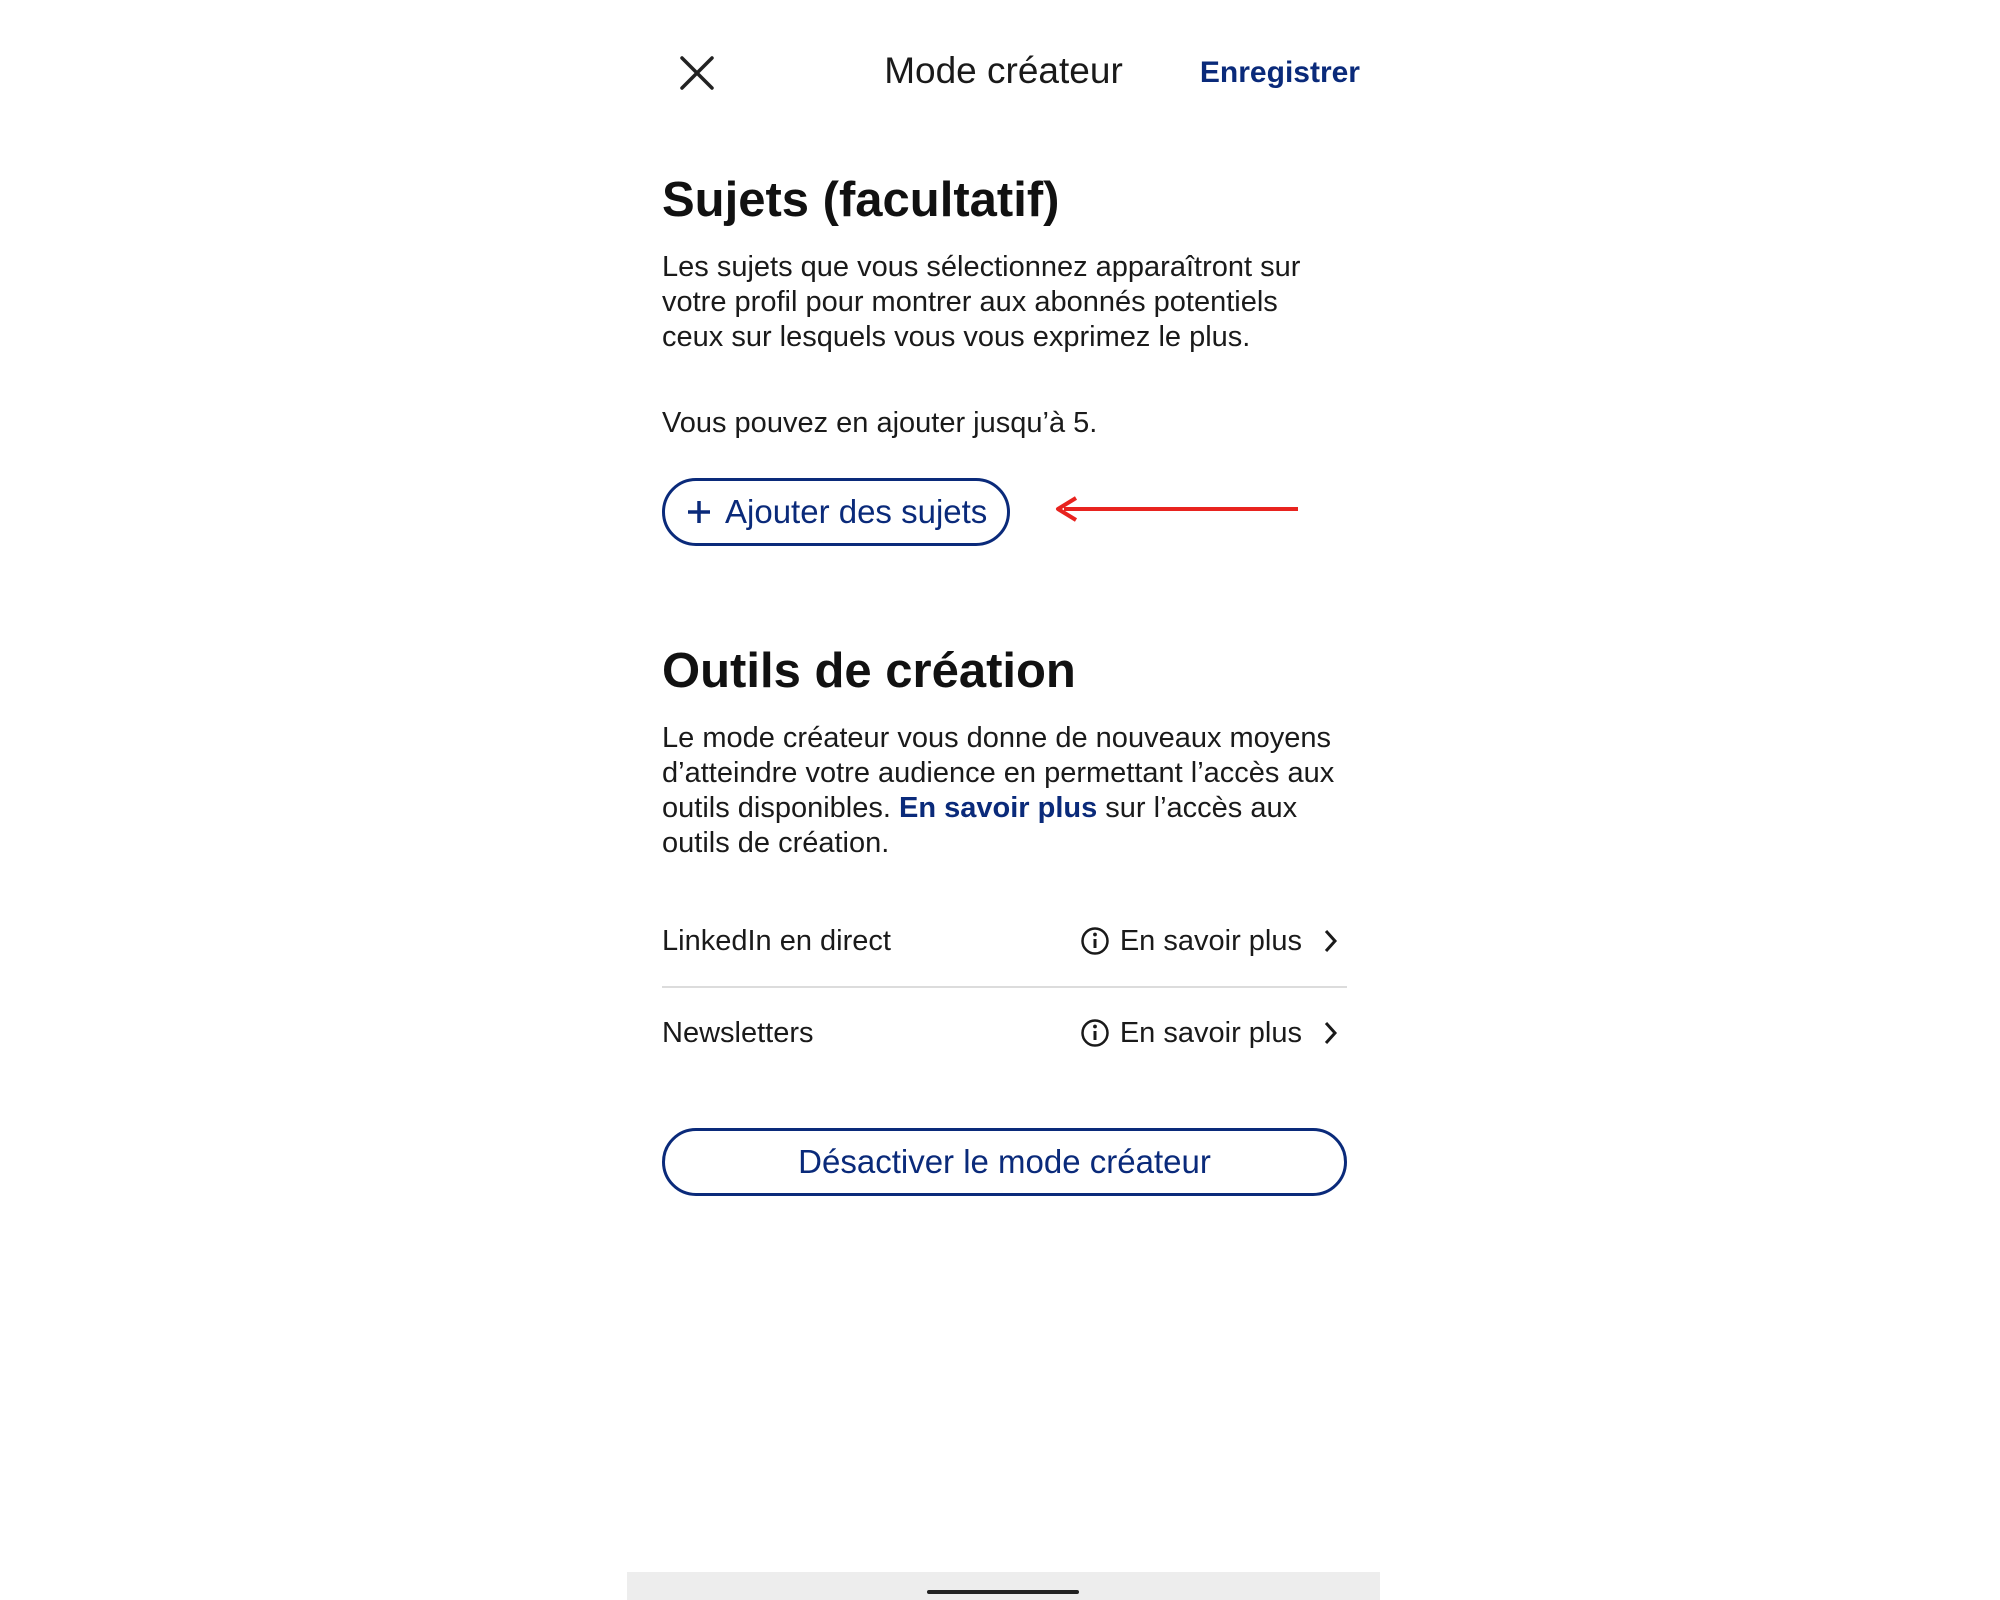  Describe the element at coordinates (1004, 1162) in the screenshot. I see `deactivate-creator-mode-button: Désactiver le mode créateur` at that location.